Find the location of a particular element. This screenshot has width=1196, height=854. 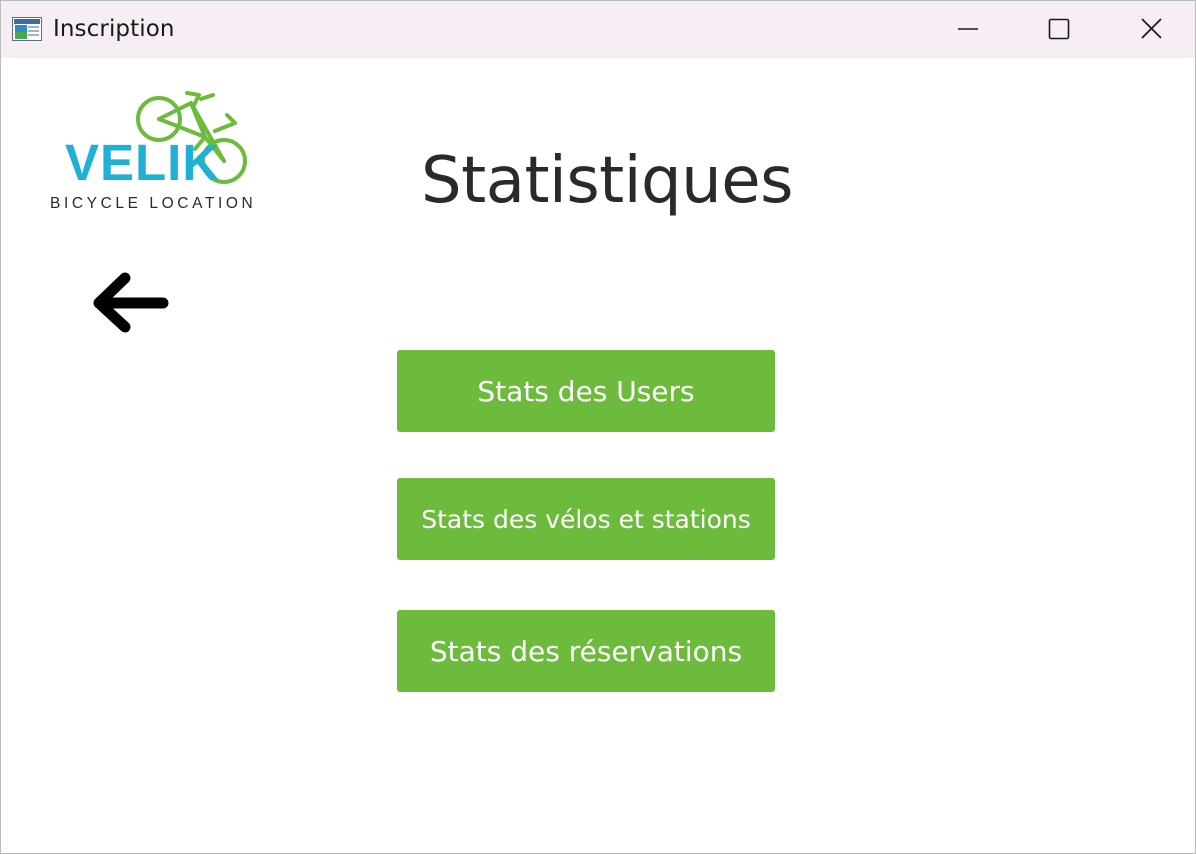

minimize-icon is located at coordinates (968, 29).